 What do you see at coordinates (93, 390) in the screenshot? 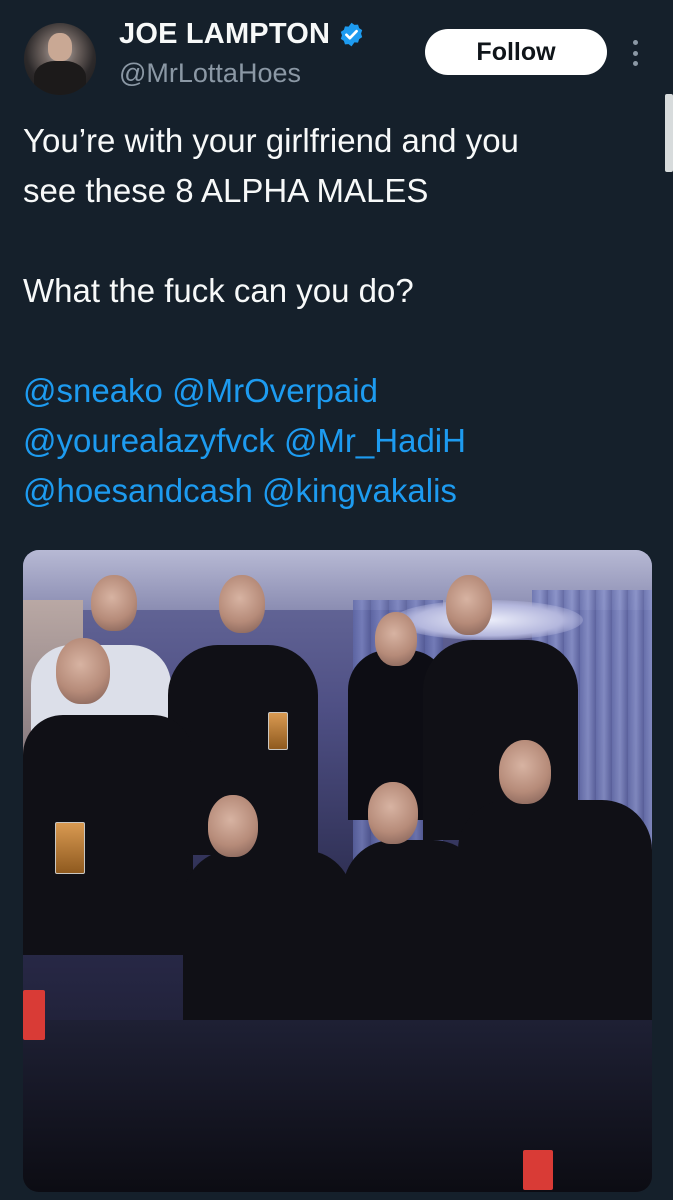
I see `mention-link: @sneako` at bounding box center [93, 390].